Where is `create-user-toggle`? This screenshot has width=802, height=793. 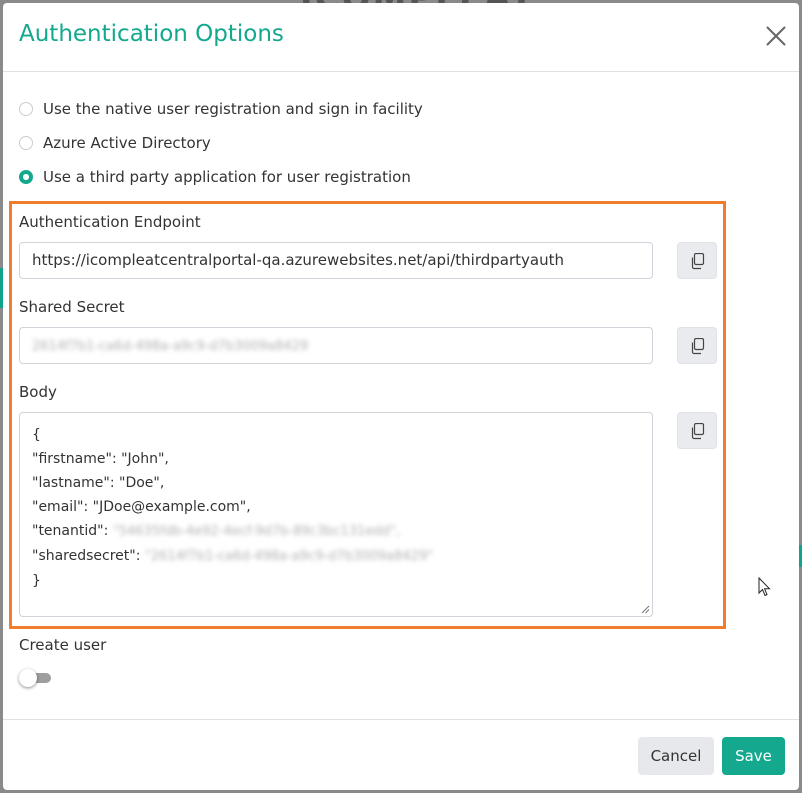 create-user-toggle is located at coordinates (35, 678).